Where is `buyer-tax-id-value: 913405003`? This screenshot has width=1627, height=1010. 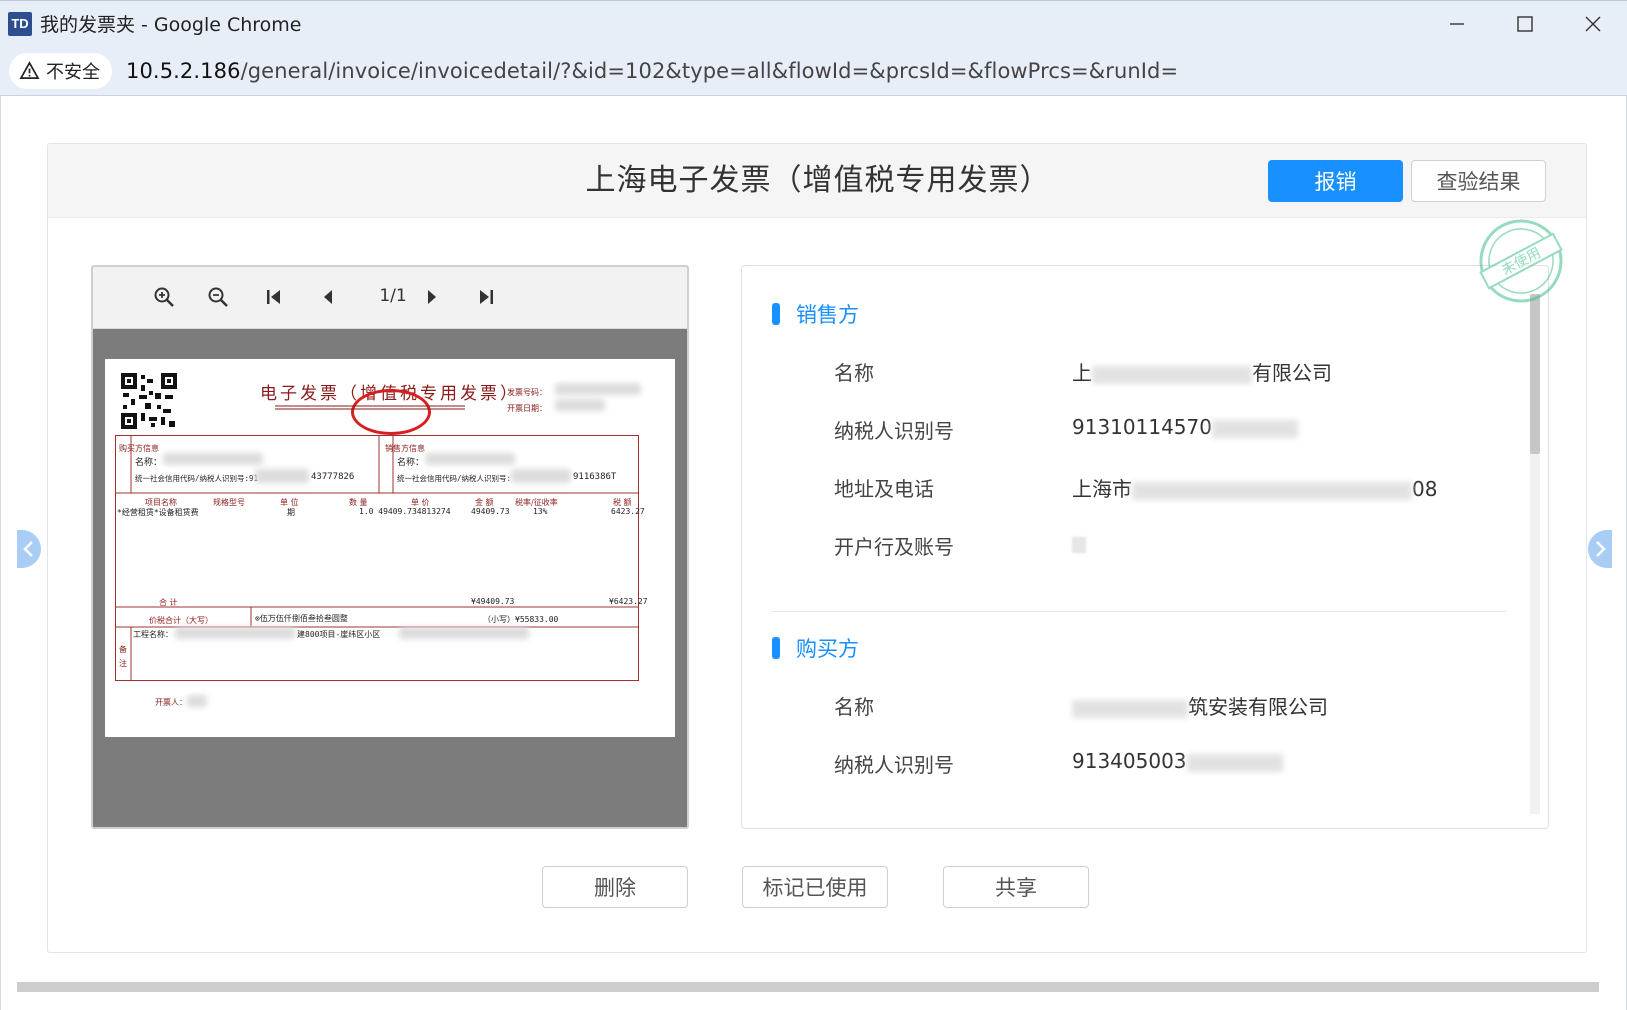 buyer-tax-id-value: 913405003 is located at coordinates (1177, 761).